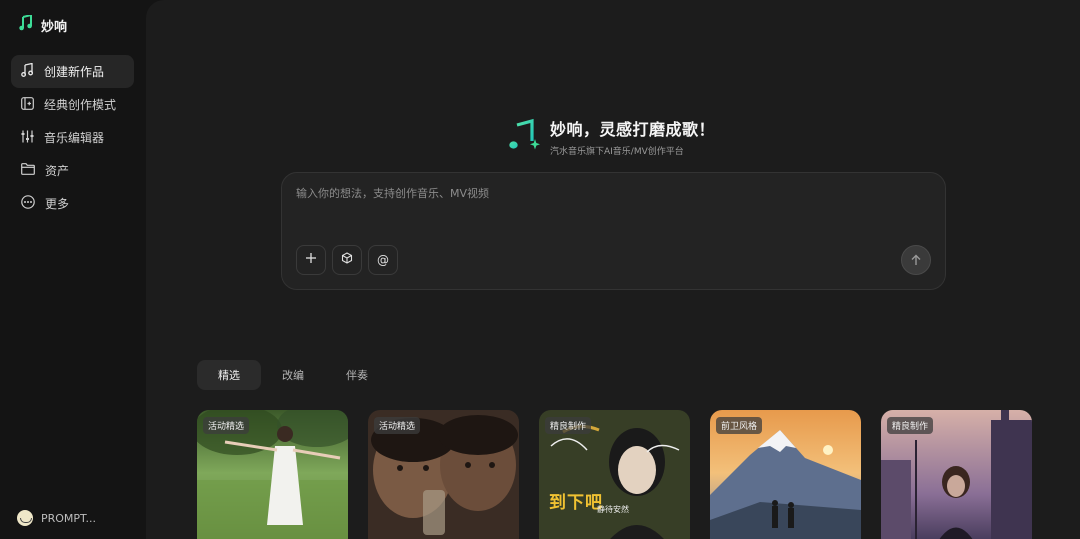  I want to click on hero-subtitle: 汽水音乐旗下AI音乐/MV创作平台, so click(617, 152).